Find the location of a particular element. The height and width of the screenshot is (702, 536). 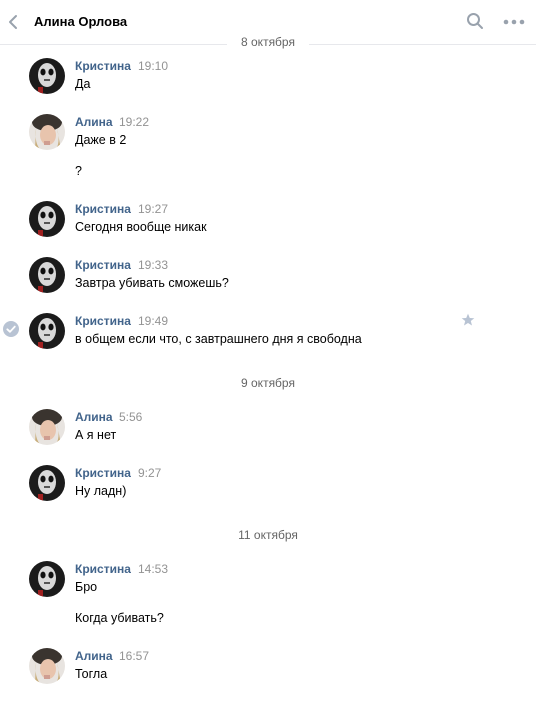

message-text: Когда убивать? is located at coordinates (119, 618).